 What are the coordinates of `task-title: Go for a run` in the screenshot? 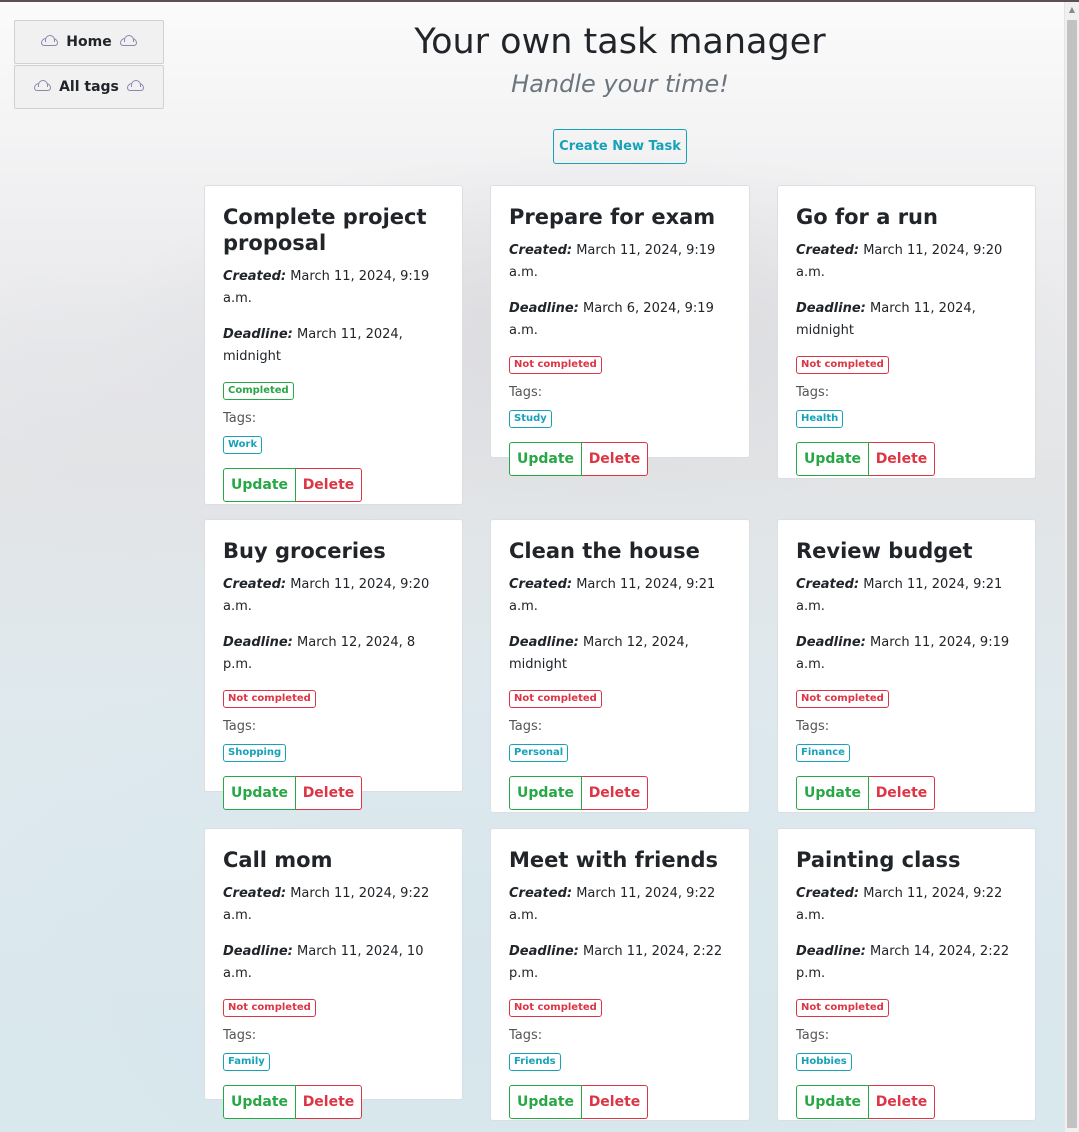 It's located at (867, 217).